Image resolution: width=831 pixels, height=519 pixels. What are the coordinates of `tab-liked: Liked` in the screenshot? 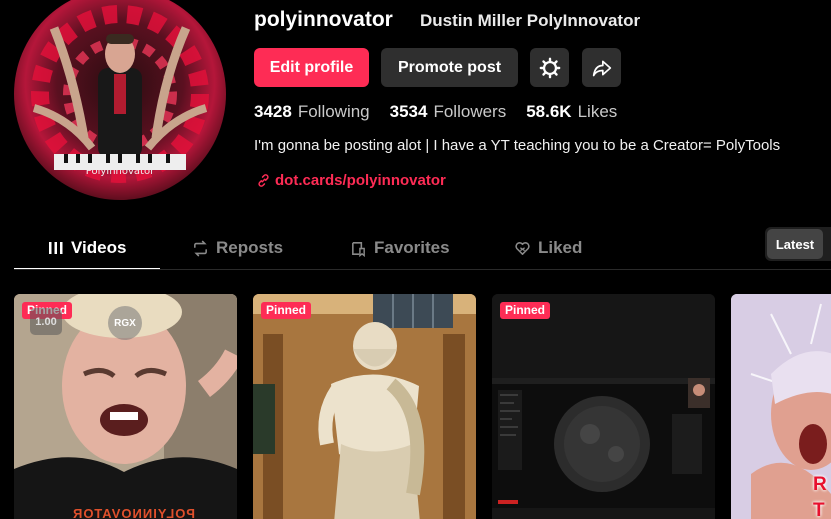 It's located at (548, 248).